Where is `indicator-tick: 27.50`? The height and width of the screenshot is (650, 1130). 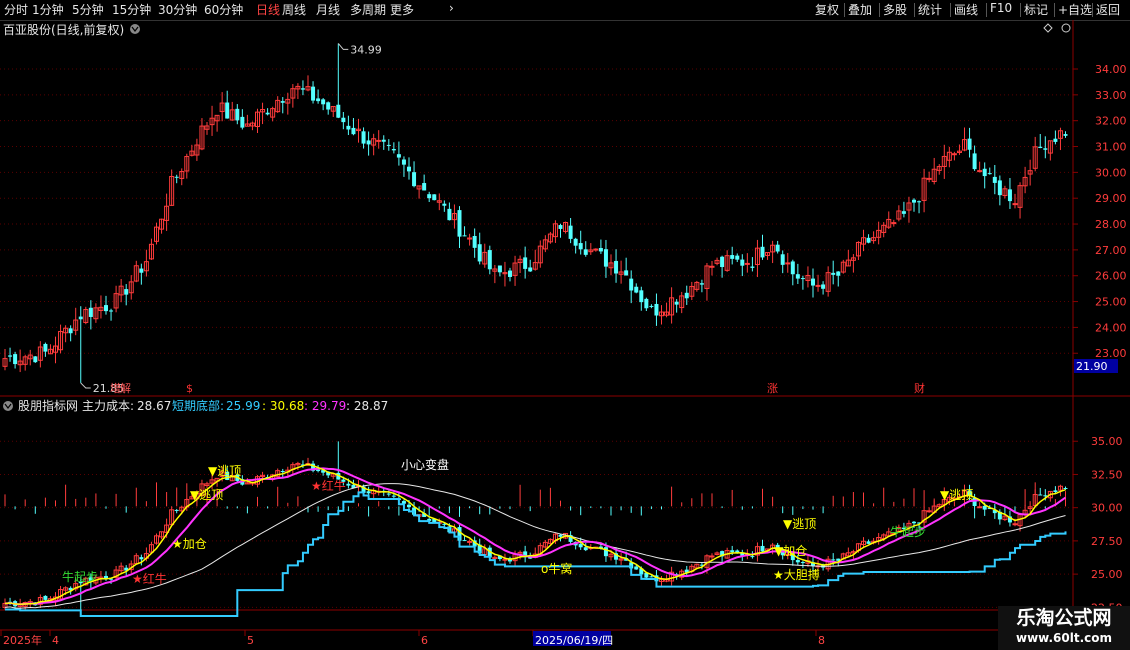 indicator-tick: 27.50 is located at coordinates (1107, 541).